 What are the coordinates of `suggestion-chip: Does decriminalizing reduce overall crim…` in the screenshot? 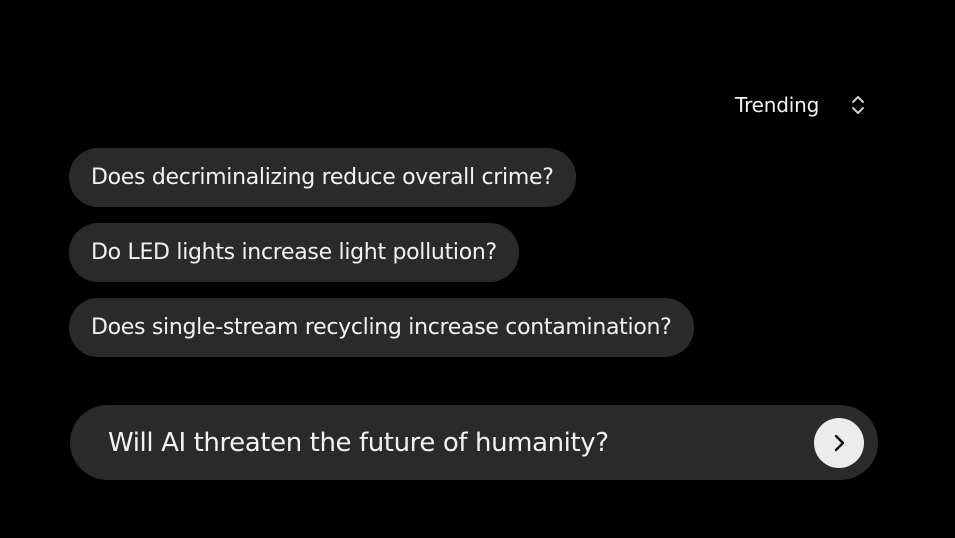 It's located at (322, 177).